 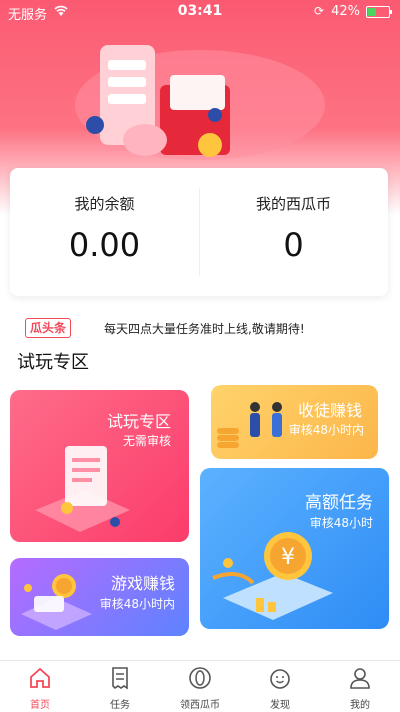 I want to click on status-bar: 无服务 03:41 ⟳ 42%, so click(x=200, y=12).